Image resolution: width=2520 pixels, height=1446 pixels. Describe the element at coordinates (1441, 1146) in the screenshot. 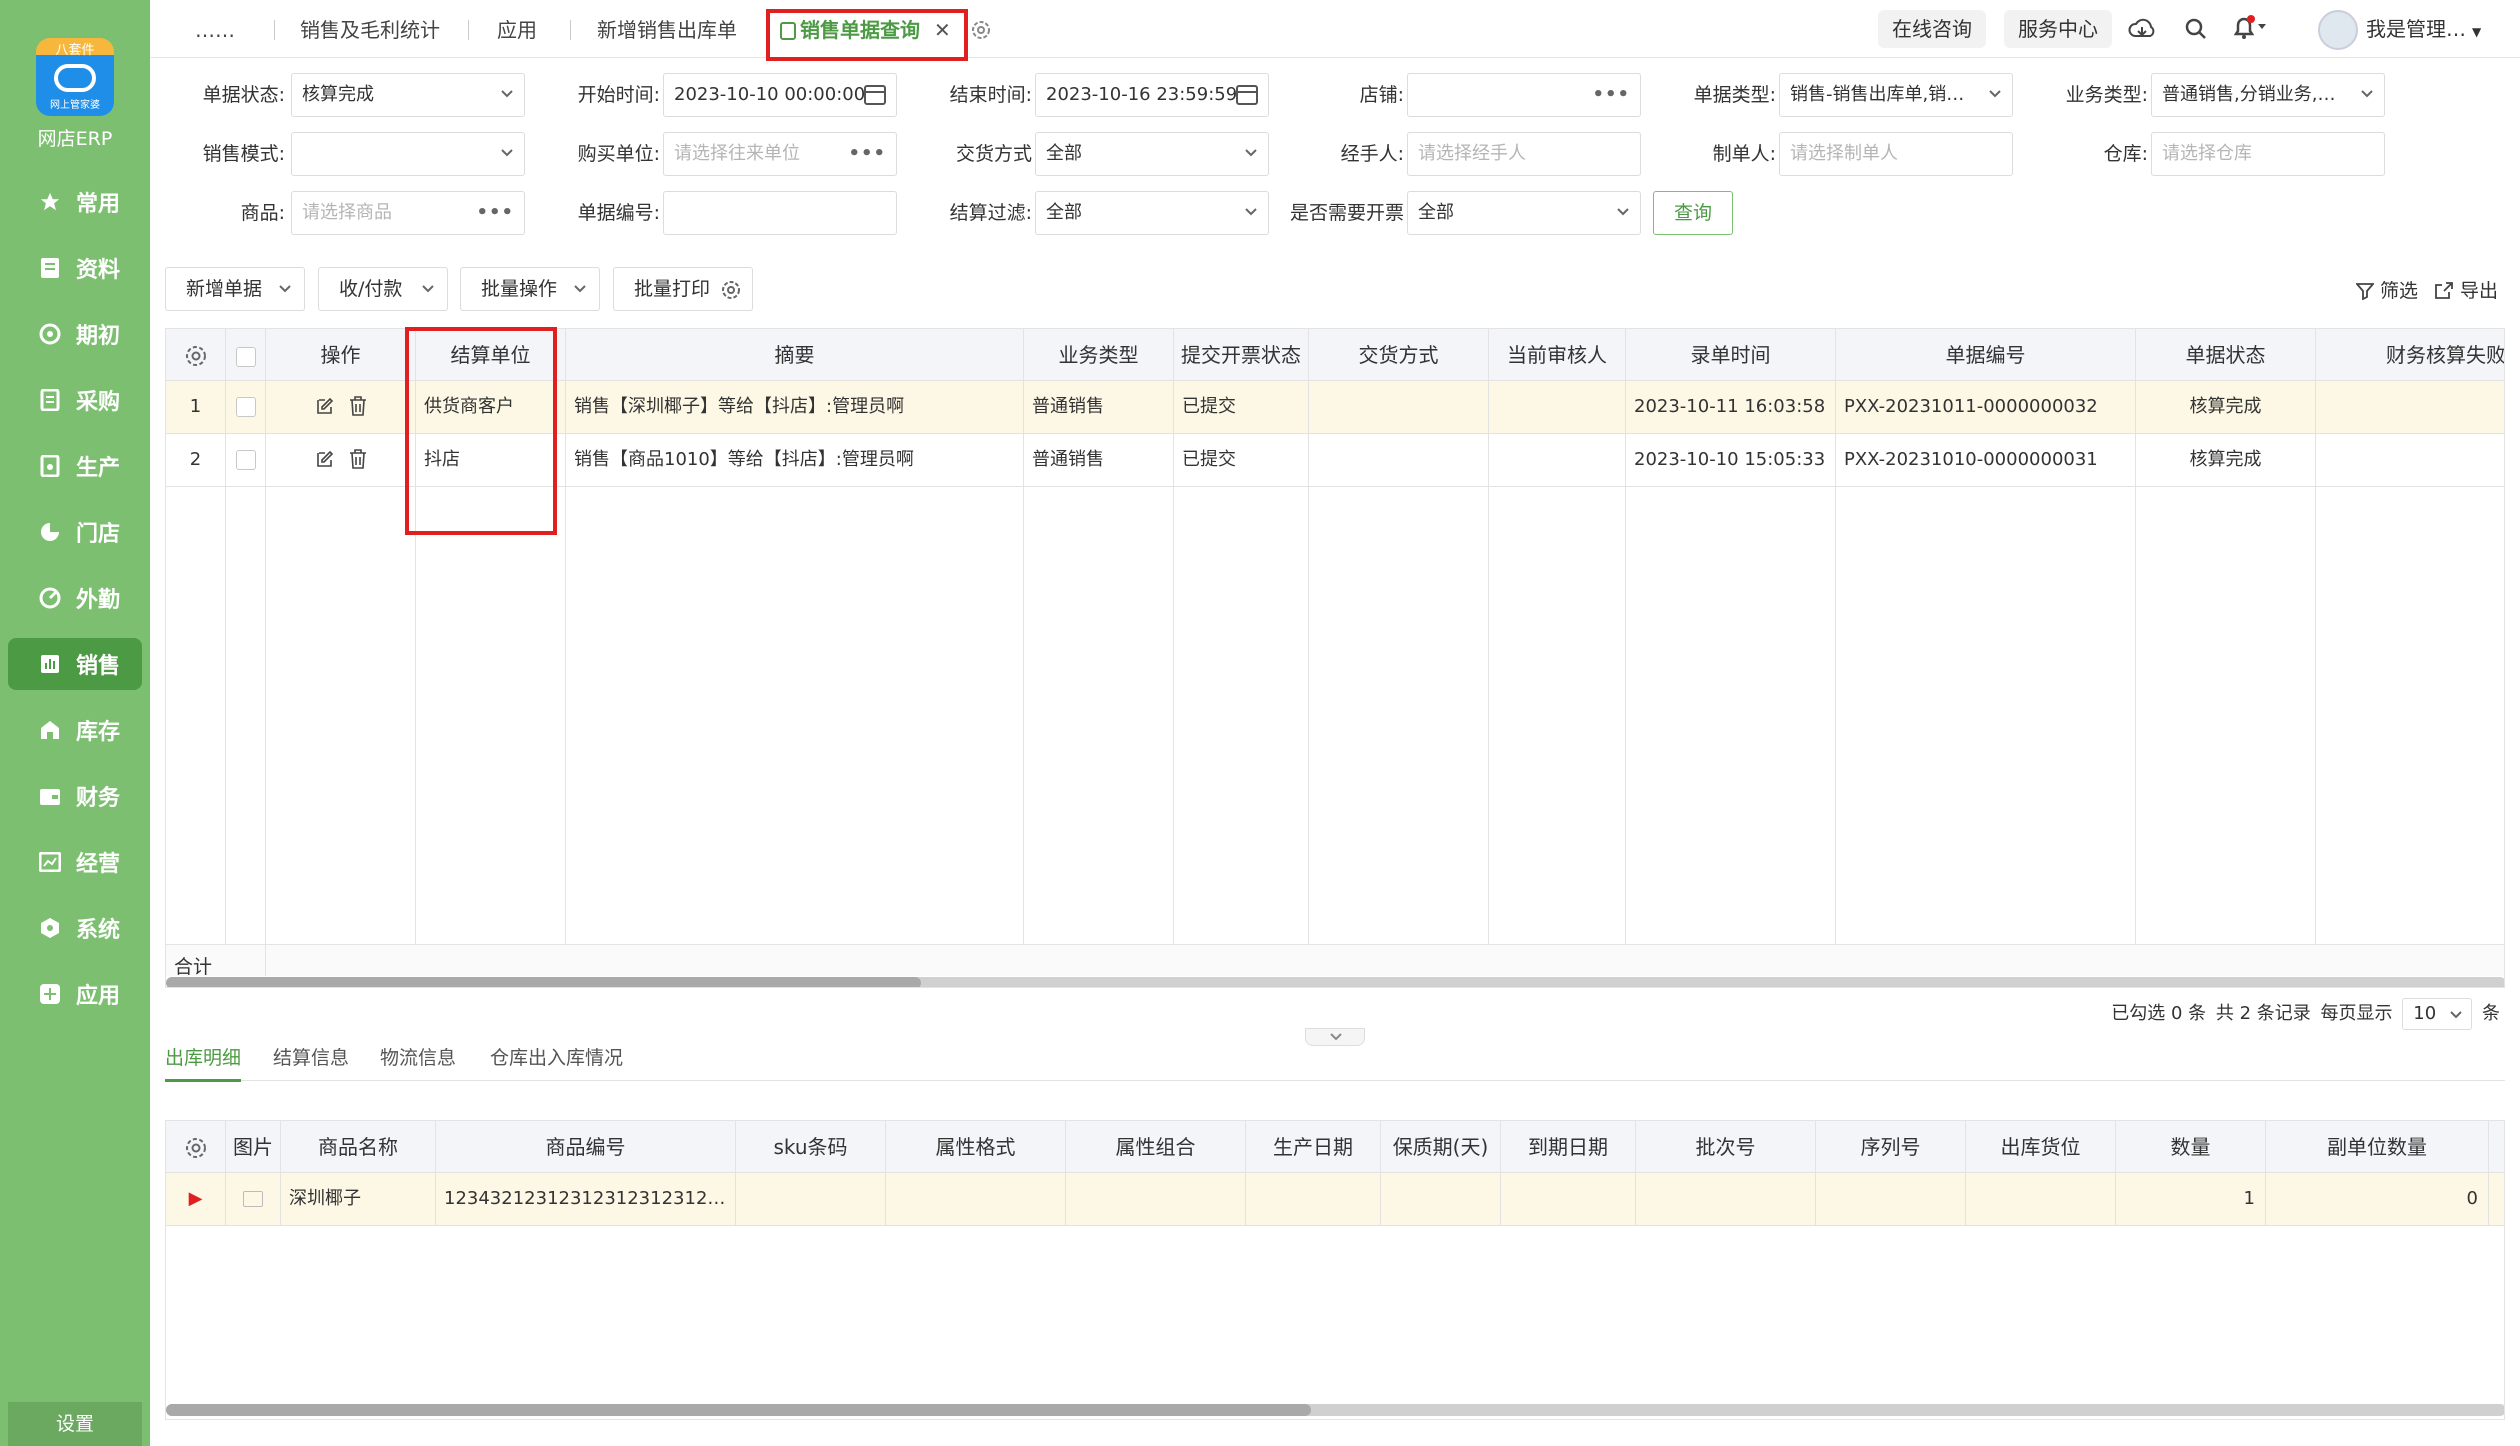

I see `col-shelf-life: 保质期(天)` at that location.